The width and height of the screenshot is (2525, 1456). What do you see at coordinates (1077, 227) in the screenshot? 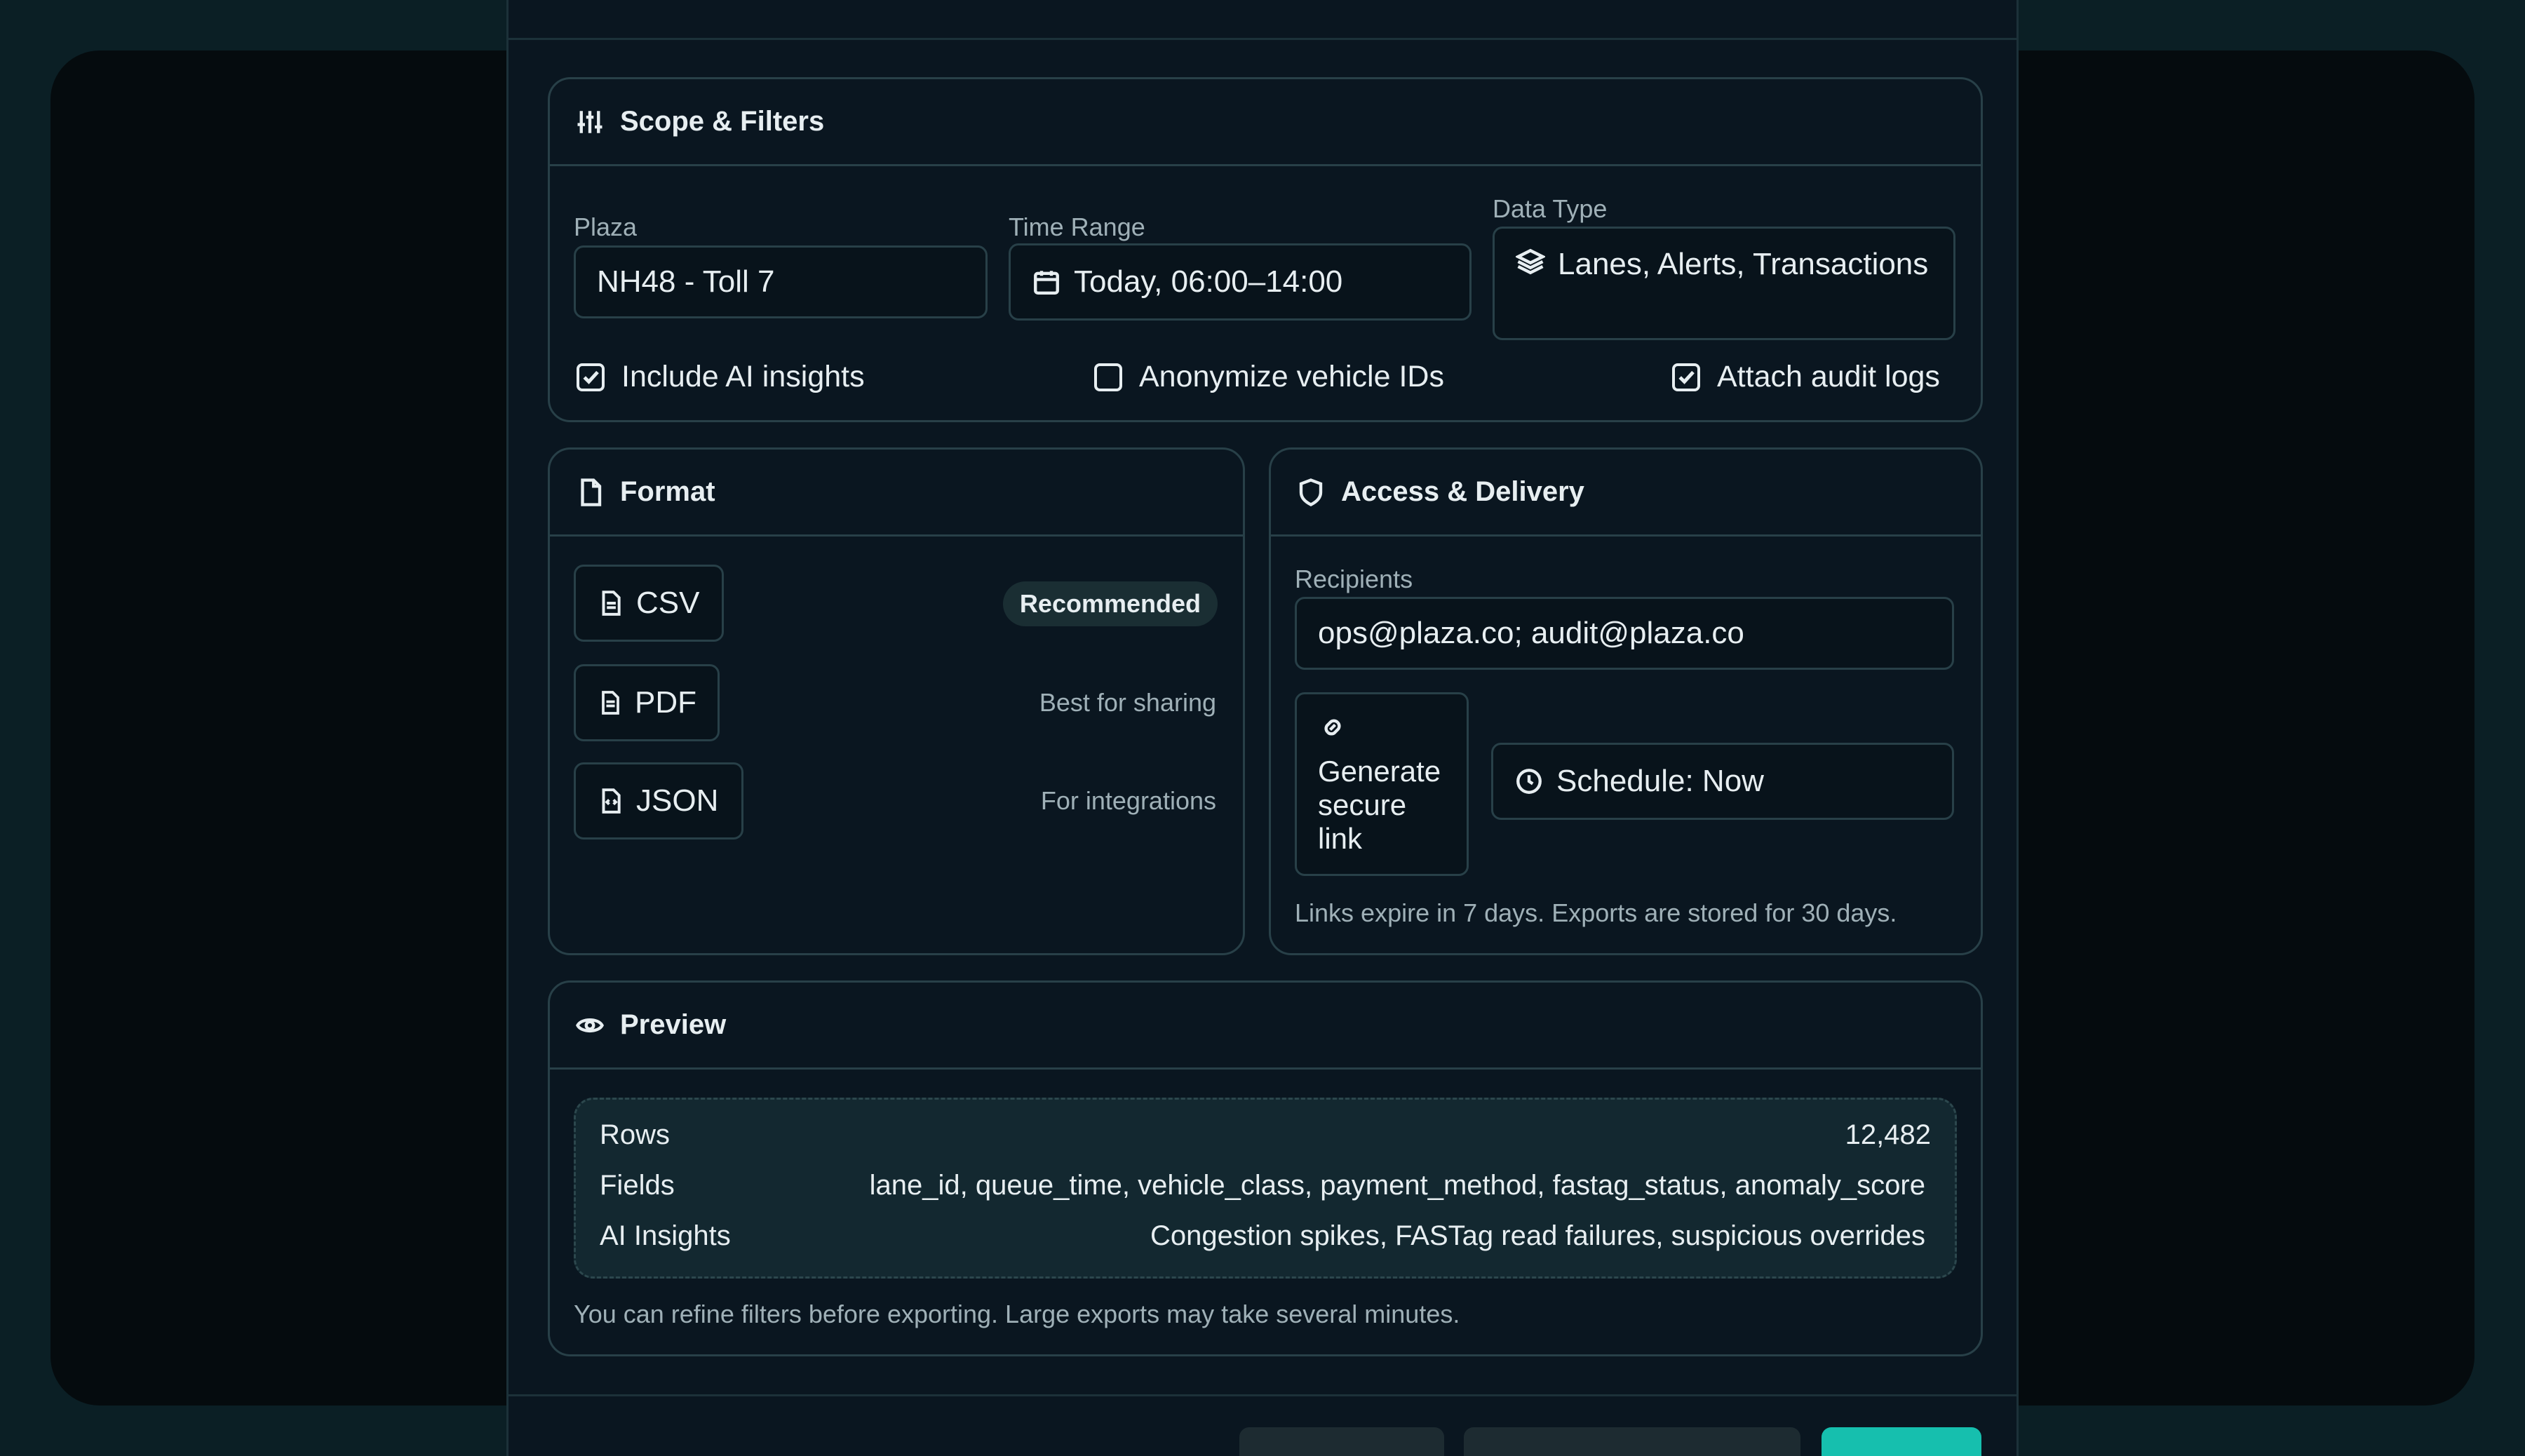
I see `time-range-label: Time Range` at bounding box center [1077, 227].